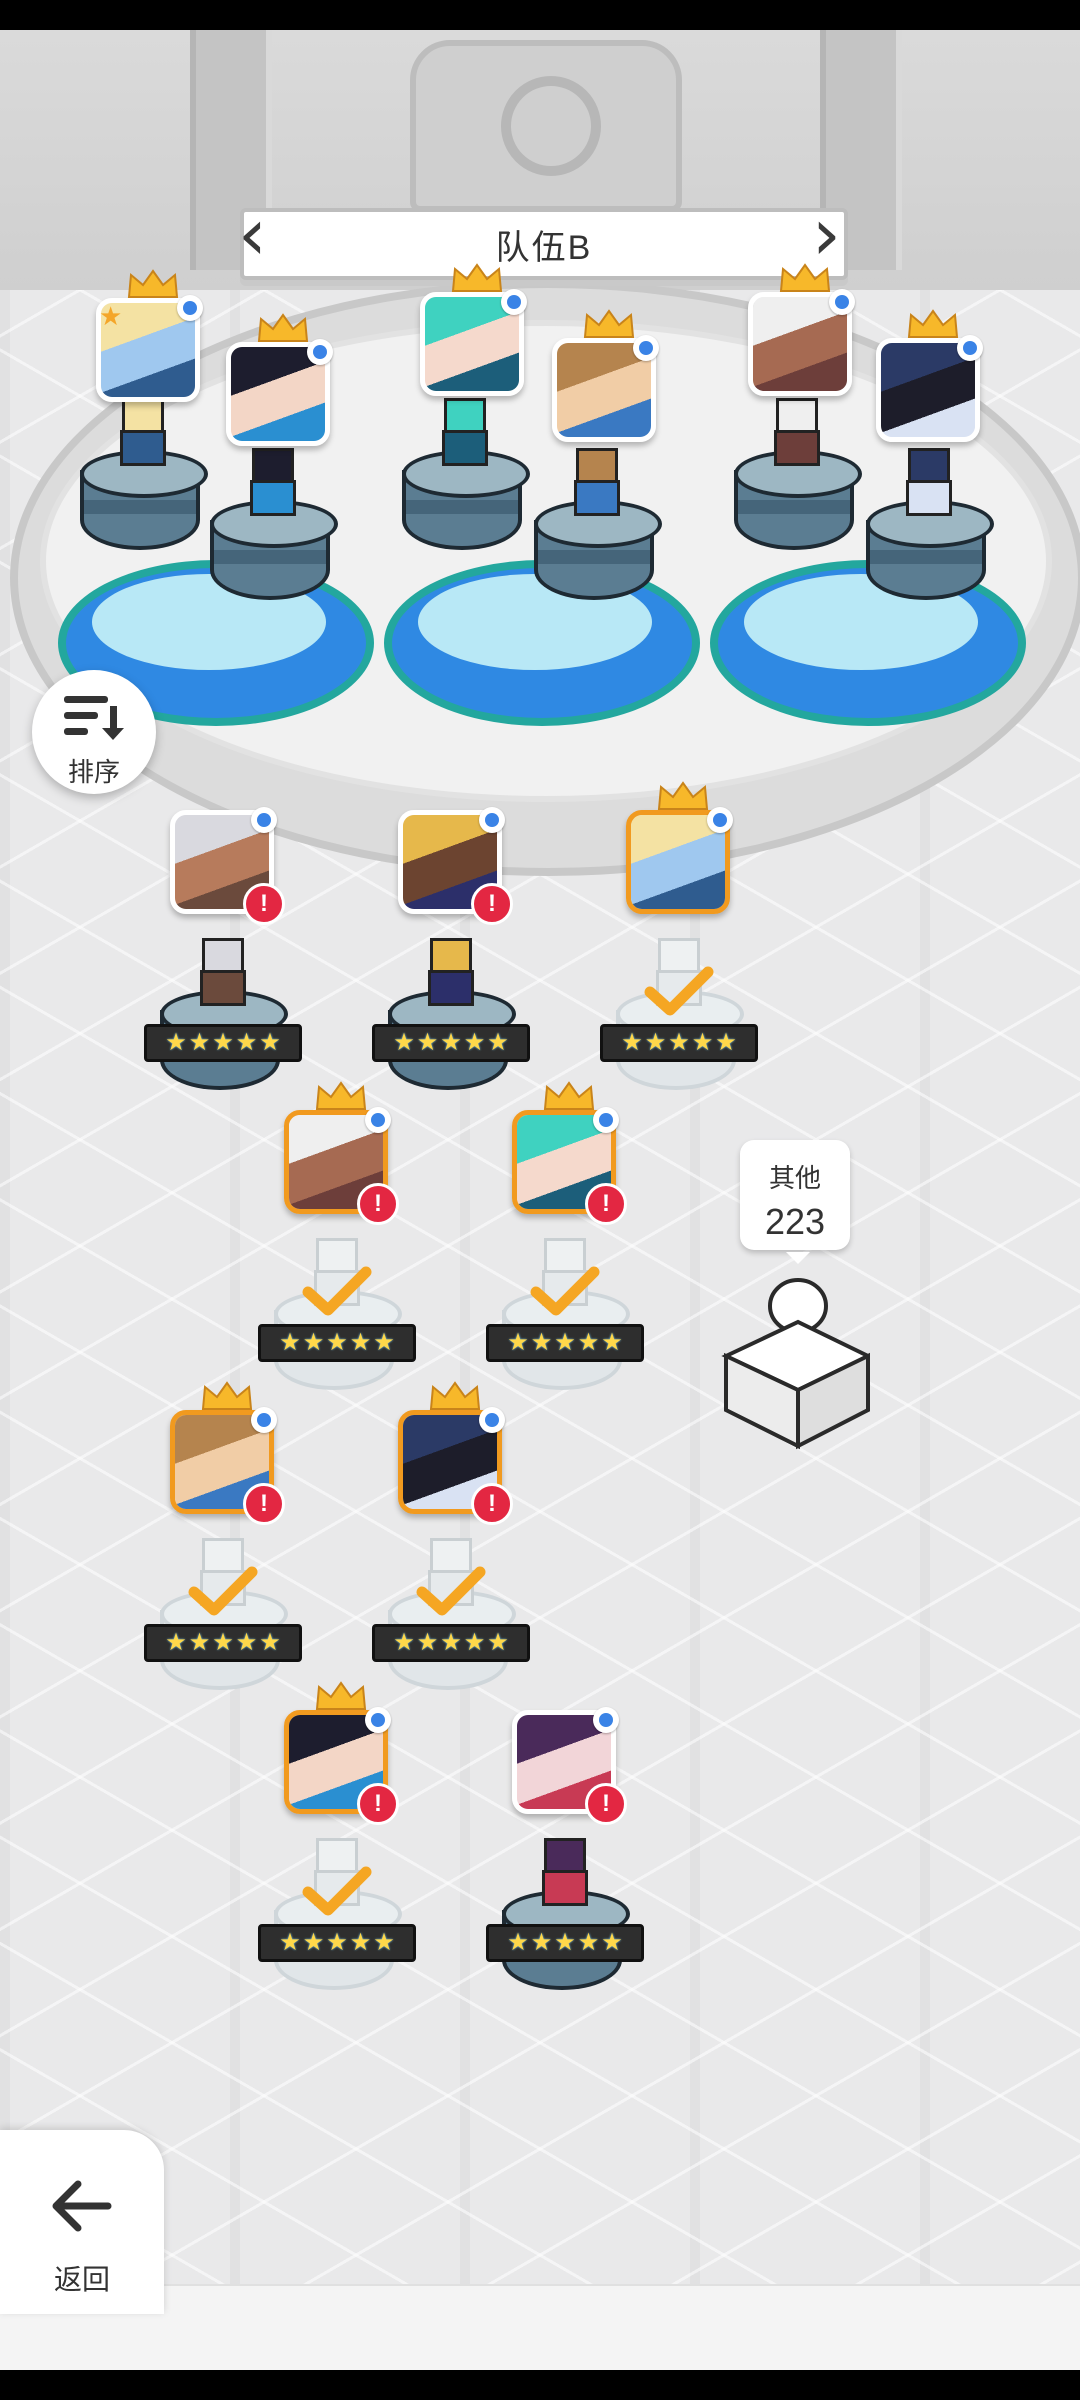  What do you see at coordinates (341, 1153) in the screenshot?
I see `hero-portrait-white-hair-dark-skin: !` at bounding box center [341, 1153].